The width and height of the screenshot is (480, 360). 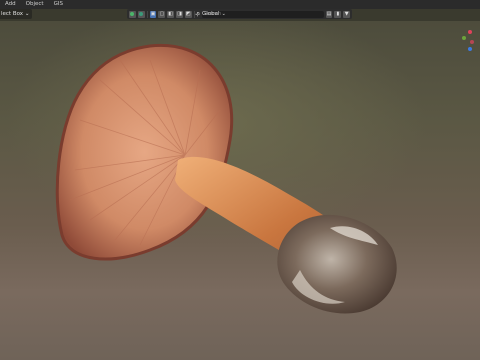 I want to click on funnel-icon: ▼, so click(x=347, y=14).